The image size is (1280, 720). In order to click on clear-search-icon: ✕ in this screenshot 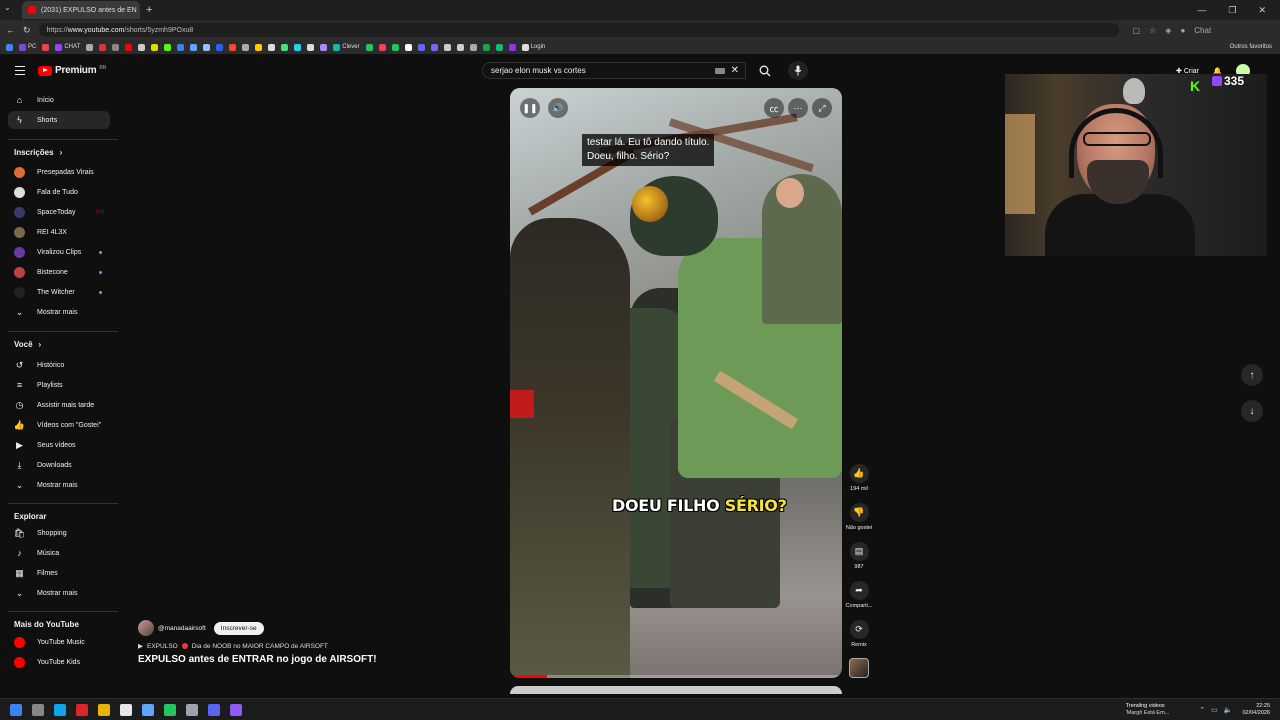, I will do `click(735, 70)`.